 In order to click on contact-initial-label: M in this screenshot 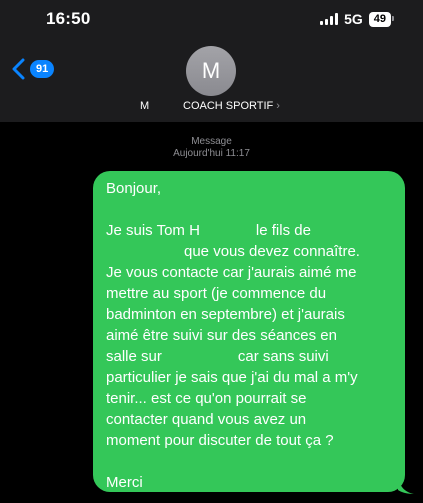, I will do `click(145, 106)`.